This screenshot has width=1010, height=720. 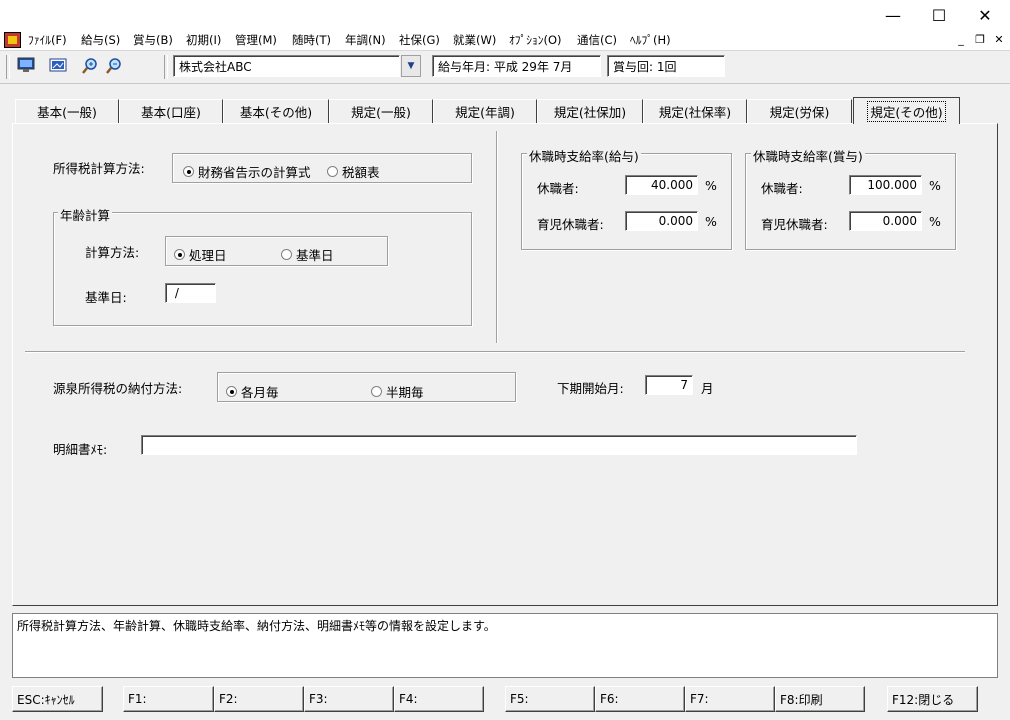 I want to click on leave-bonus-childcare-input: 0.000, so click(x=885, y=221).